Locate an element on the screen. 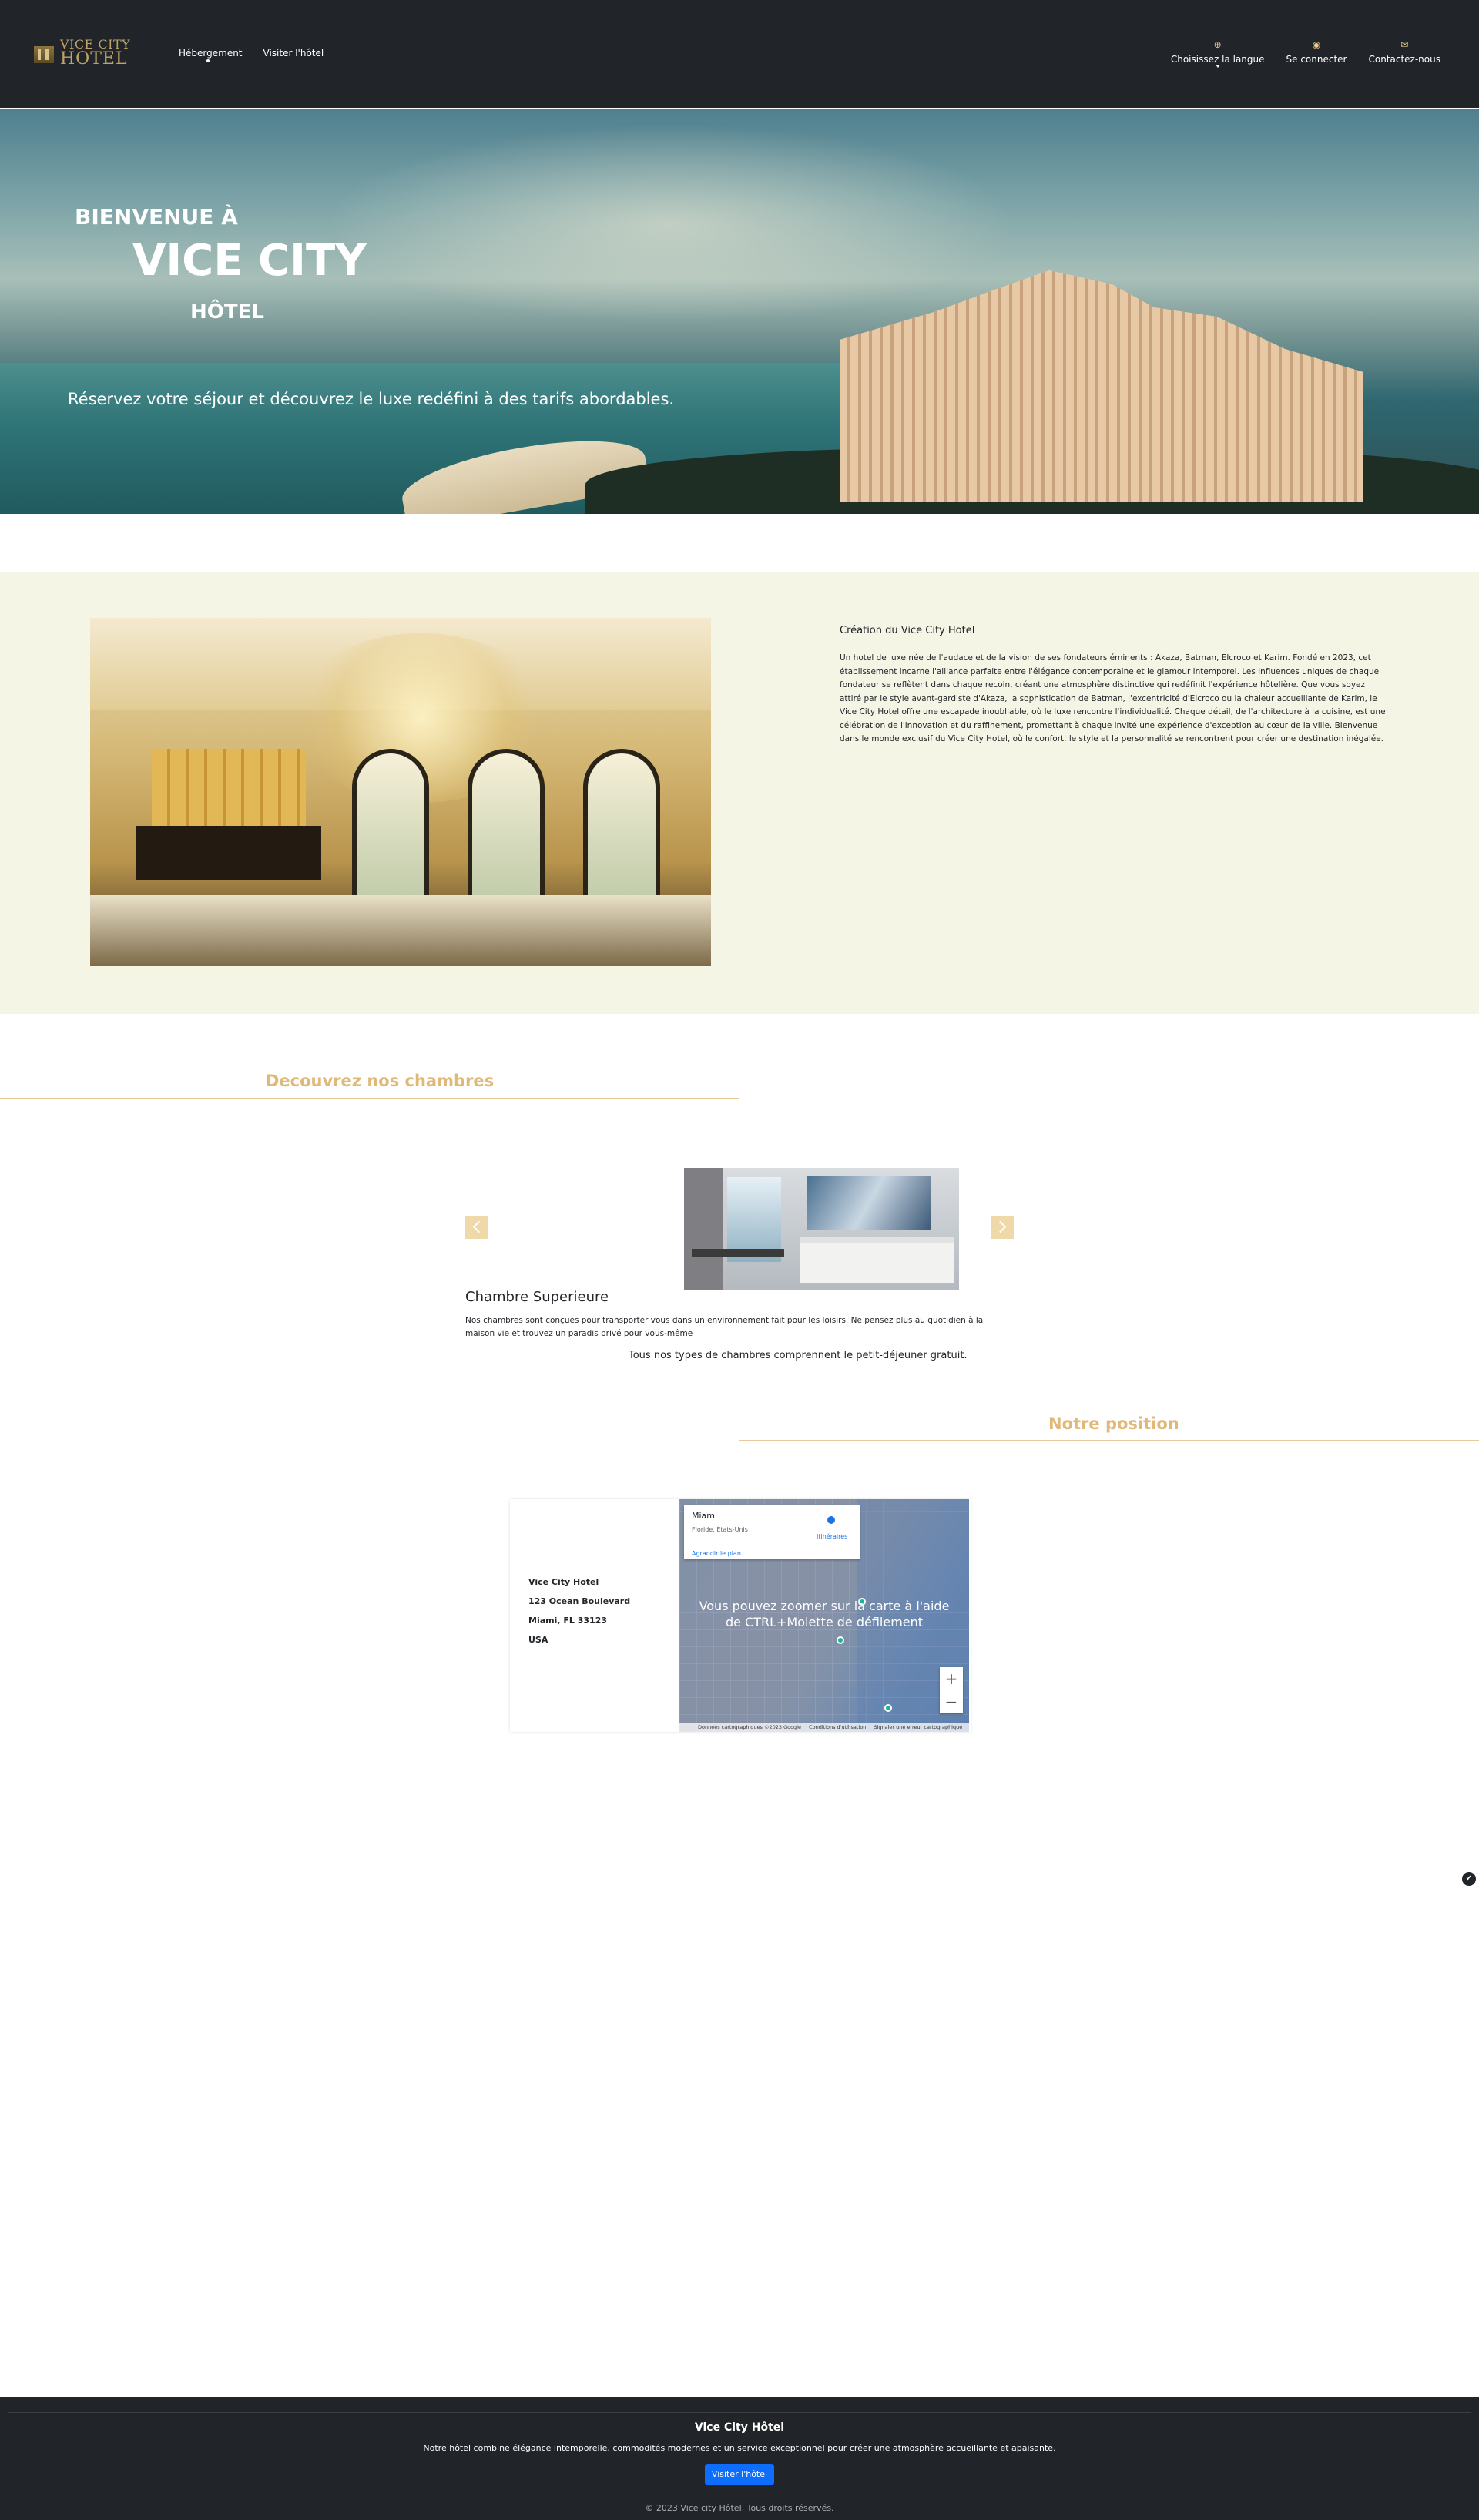 Image resolution: width=1479 pixels, height=2520 pixels. login-link: ◉ Se connecter is located at coordinates (1316, 52).